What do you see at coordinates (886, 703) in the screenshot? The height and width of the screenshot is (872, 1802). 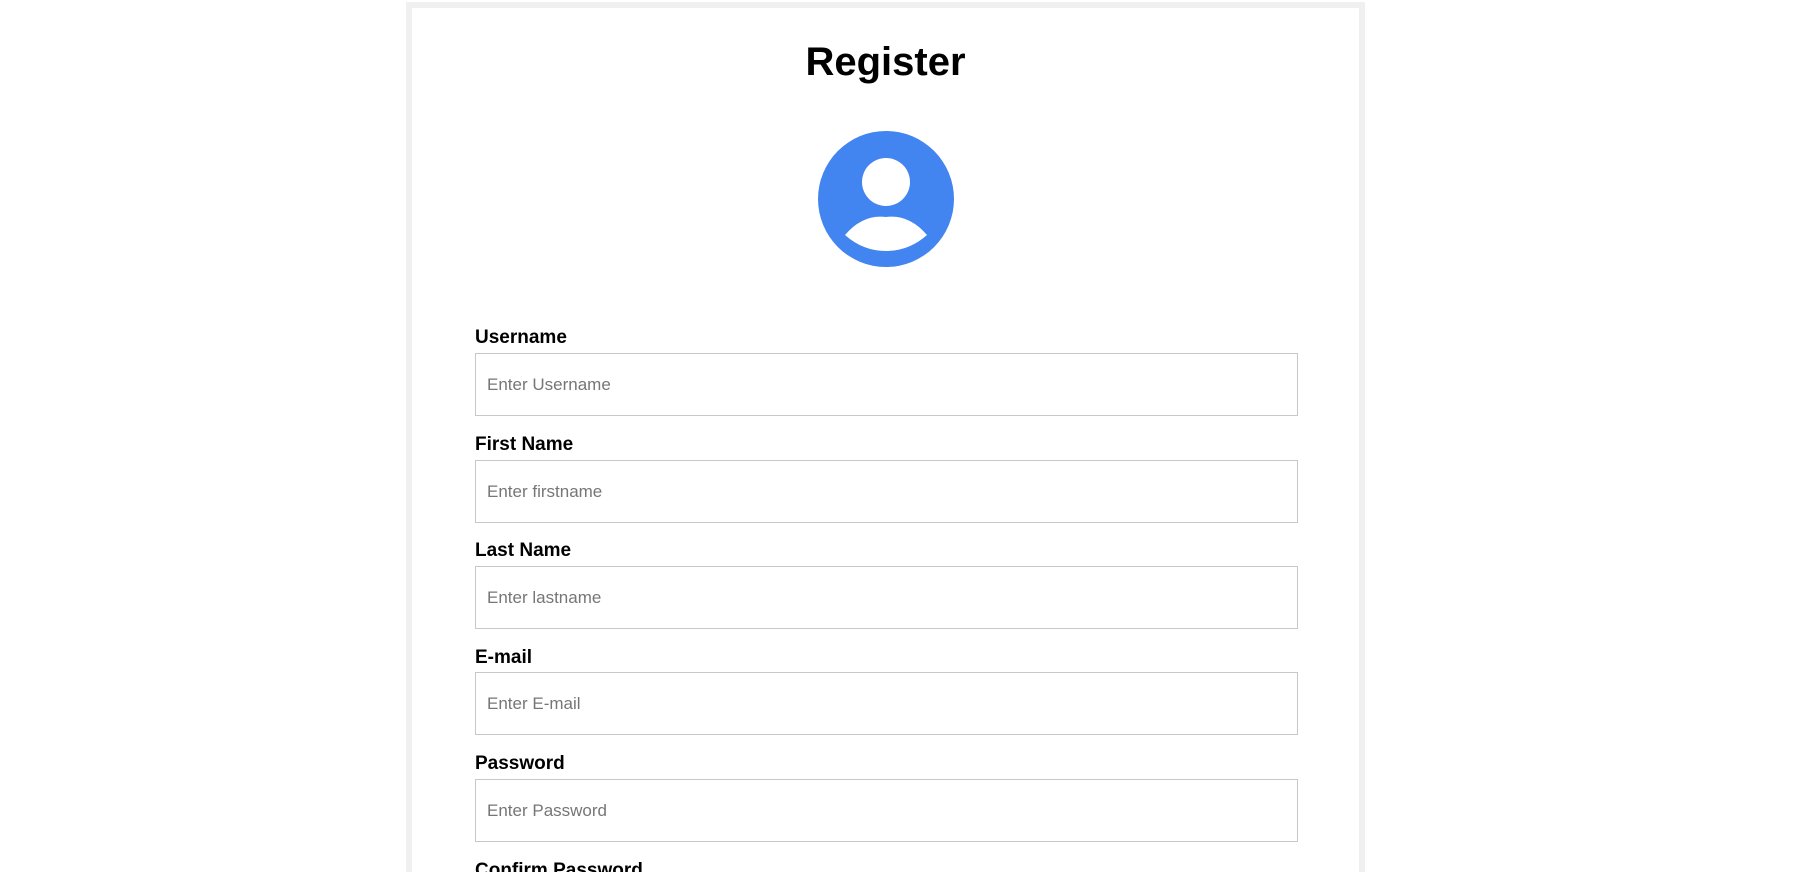 I see `email-input` at bounding box center [886, 703].